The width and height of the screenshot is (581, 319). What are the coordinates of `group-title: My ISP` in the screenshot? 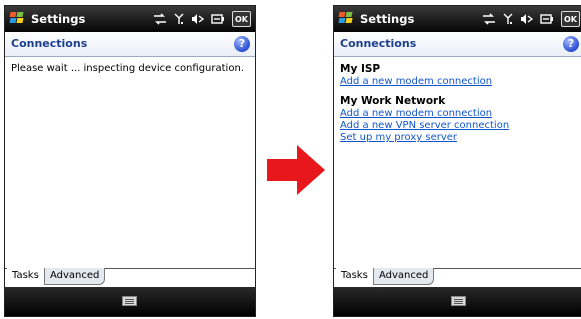 It's located at (360, 69).